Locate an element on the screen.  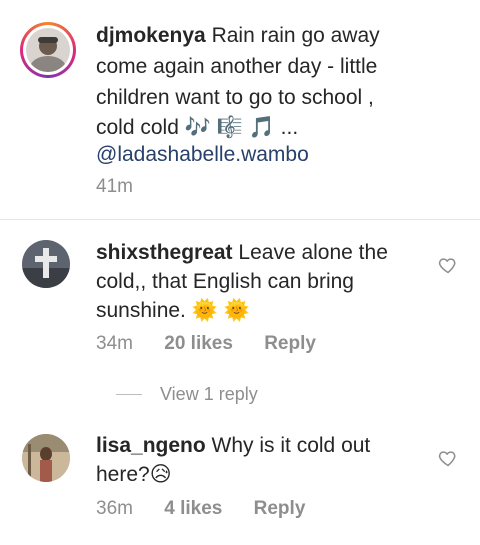
caption-text-line3: children want to go to school , is located at coordinates (235, 97).